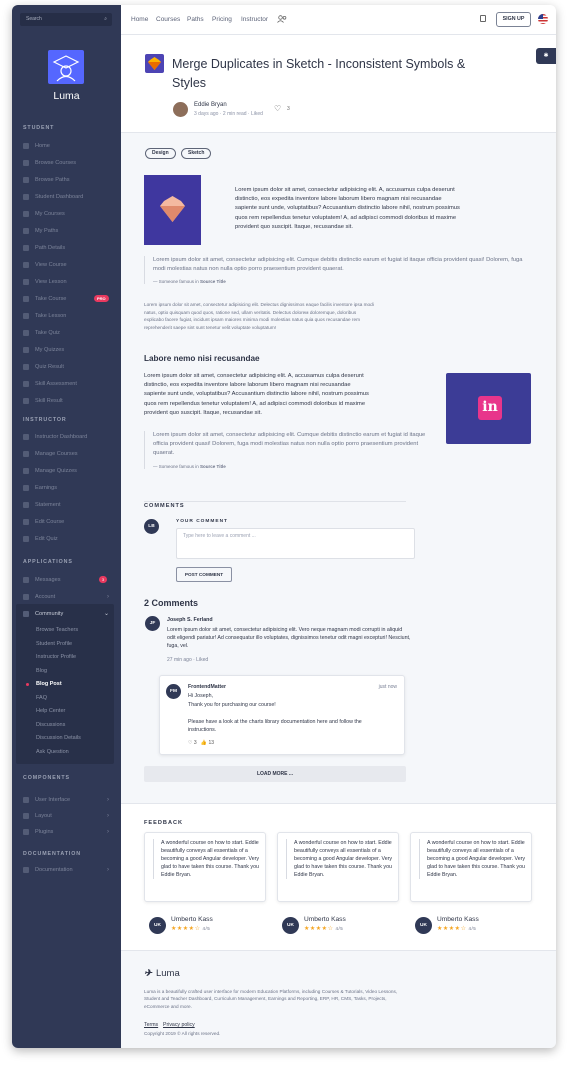 The image size is (568, 1066). What do you see at coordinates (69, 247) in the screenshot?
I see `sidebar-item-path-details: Path Details` at bounding box center [69, 247].